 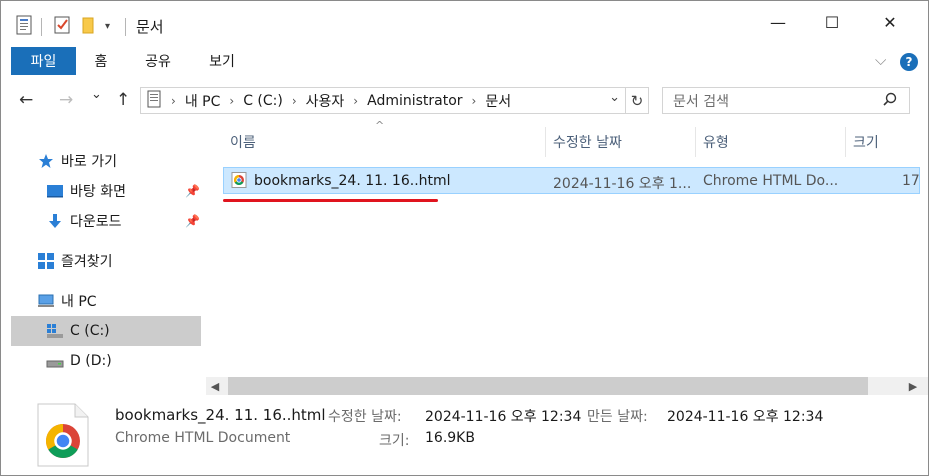 I want to click on recent-locations-chevron-icon: ⌄, so click(x=96, y=94).